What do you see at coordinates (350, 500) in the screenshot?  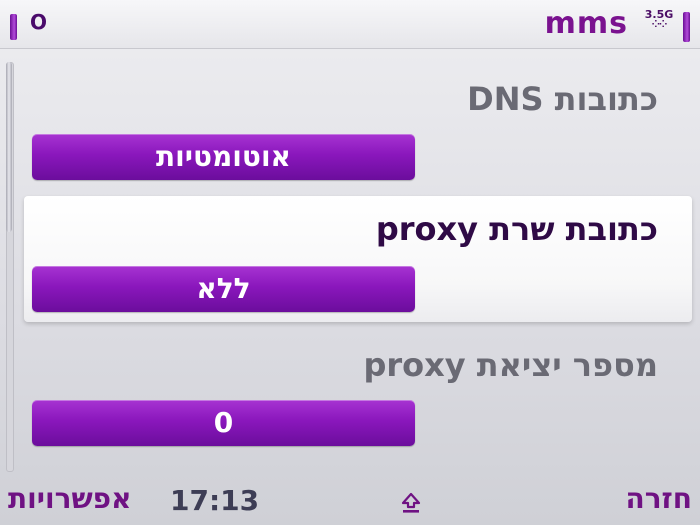 I see `softkey-bar: אפשרויות 17:13 חזרה` at bounding box center [350, 500].